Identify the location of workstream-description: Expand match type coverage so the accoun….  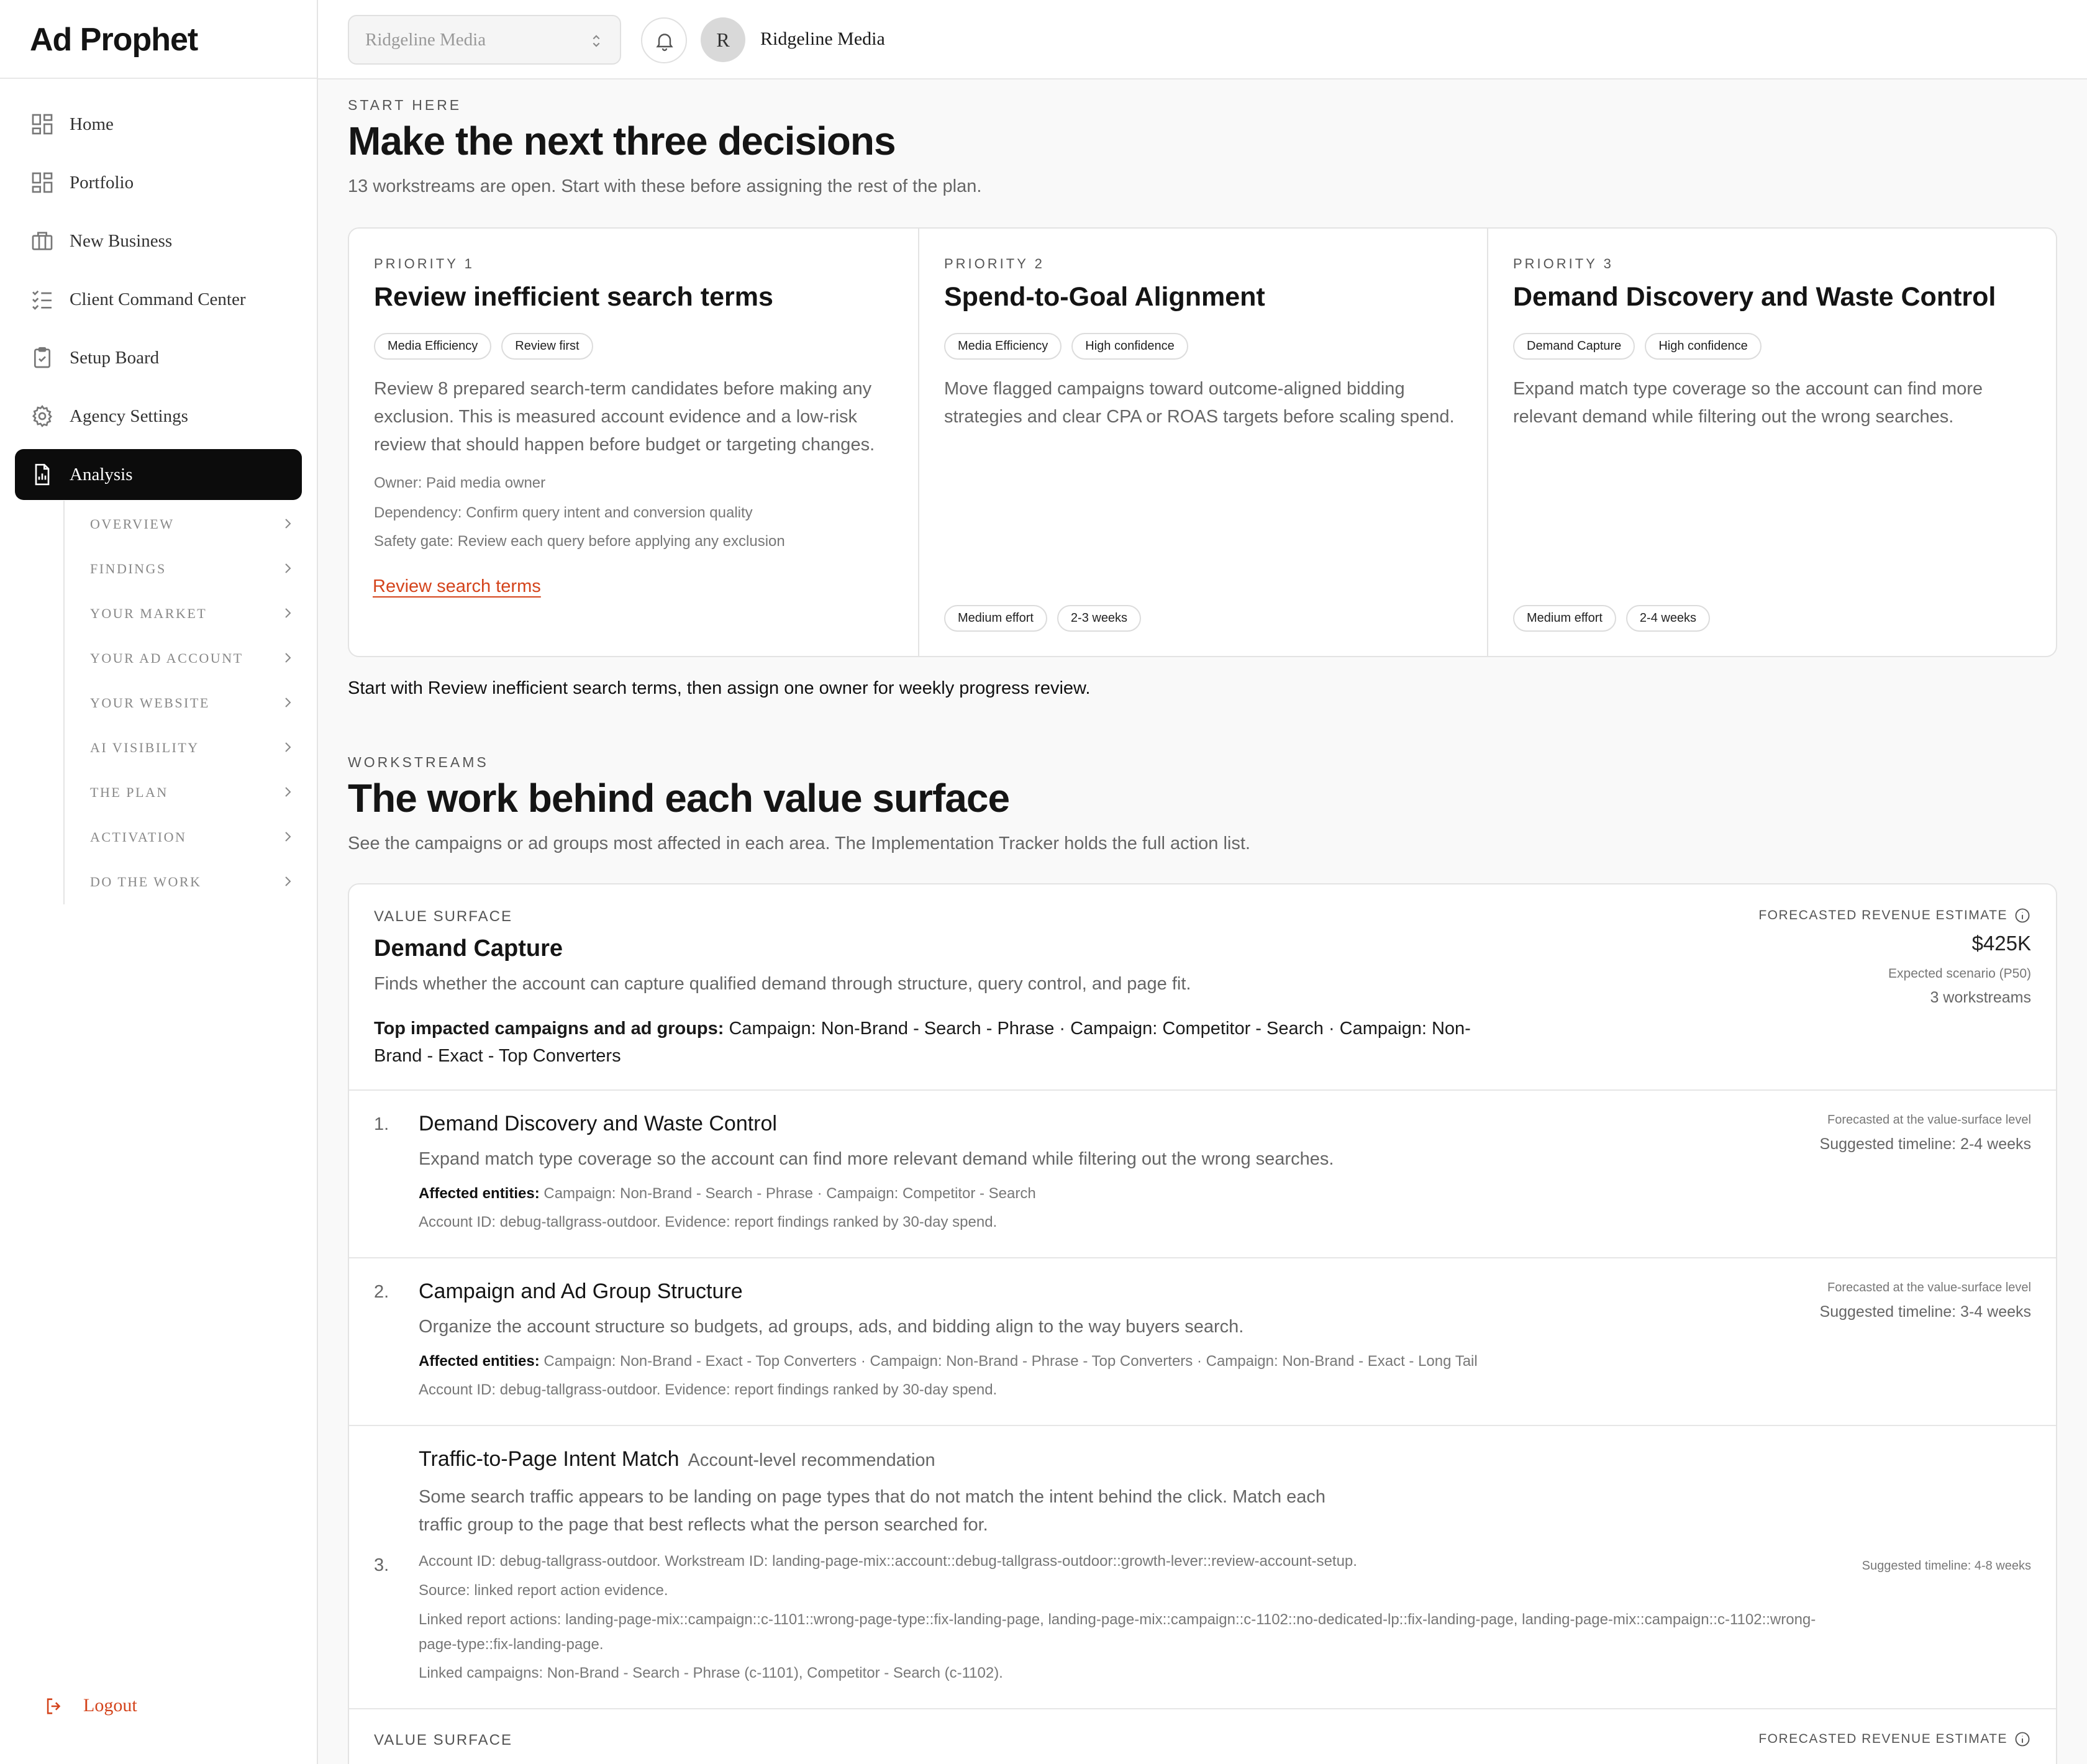
(876, 1159).